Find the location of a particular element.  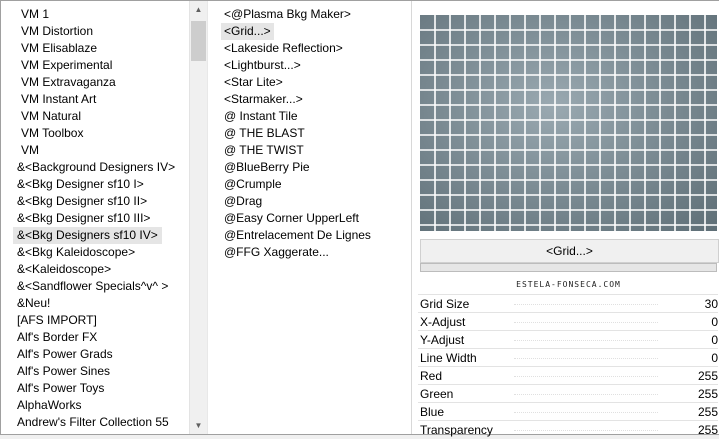

category-item: VM 1 is located at coordinates (35, 14).